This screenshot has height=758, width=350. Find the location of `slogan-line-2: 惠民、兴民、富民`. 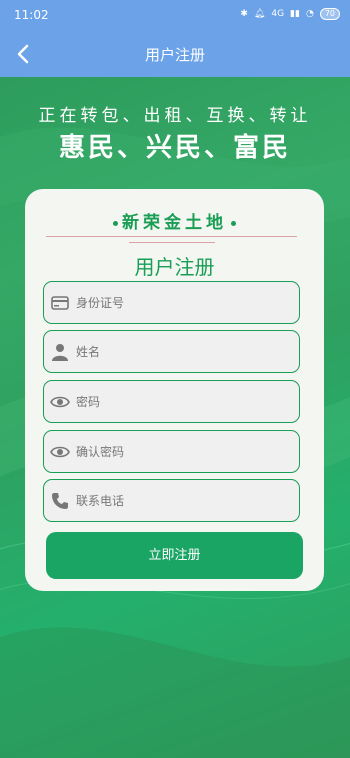

slogan-line-2: 惠民、兴民、富民 is located at coordinates (174, 148).